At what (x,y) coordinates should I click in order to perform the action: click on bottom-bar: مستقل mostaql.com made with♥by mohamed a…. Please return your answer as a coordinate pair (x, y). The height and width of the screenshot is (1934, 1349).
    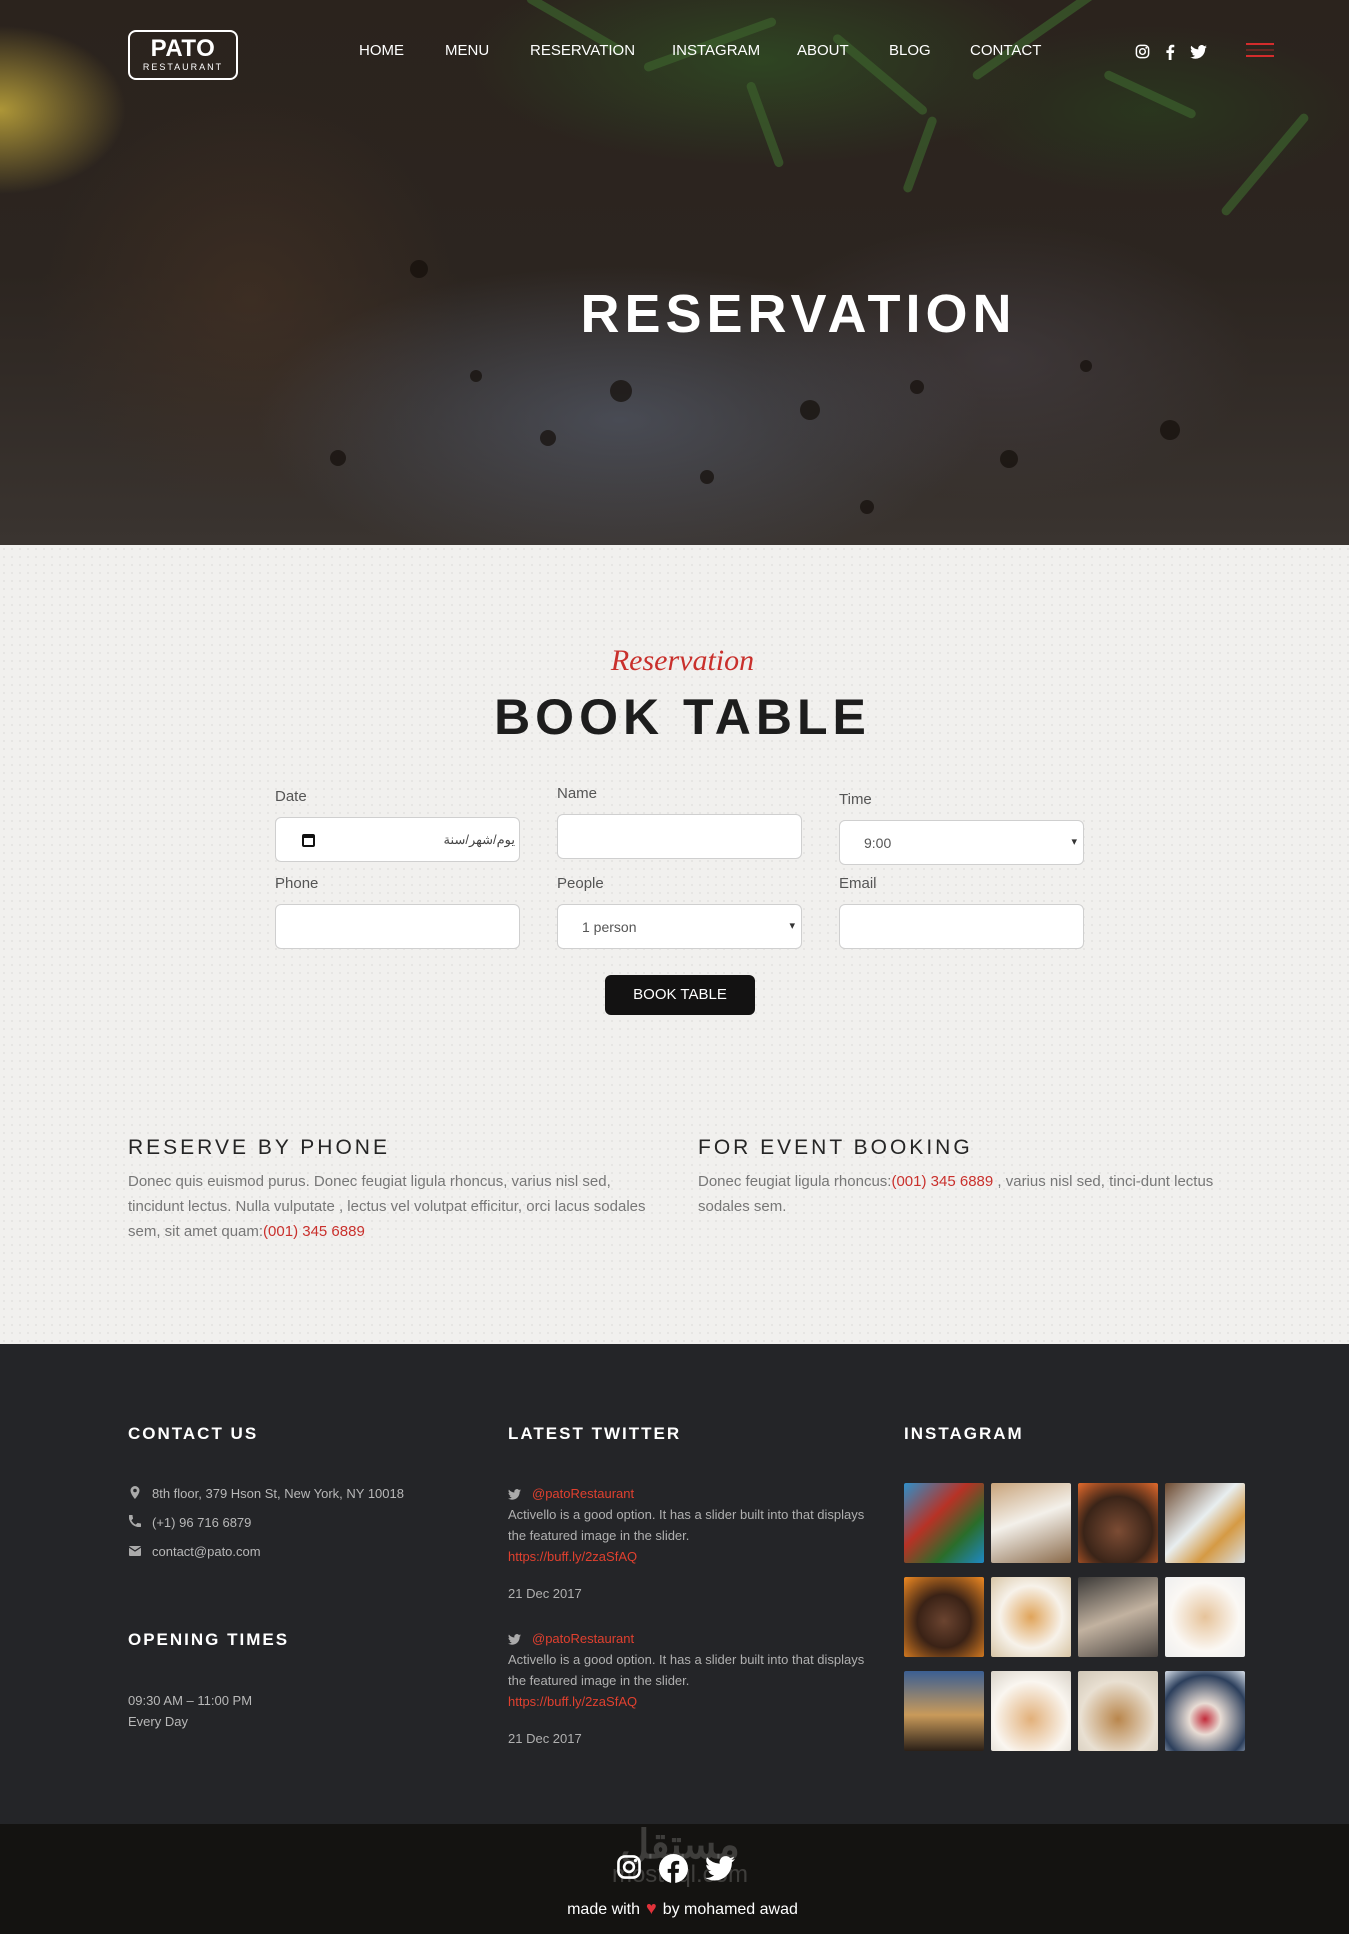
    Looking at the image, I should click on (674, 1878).